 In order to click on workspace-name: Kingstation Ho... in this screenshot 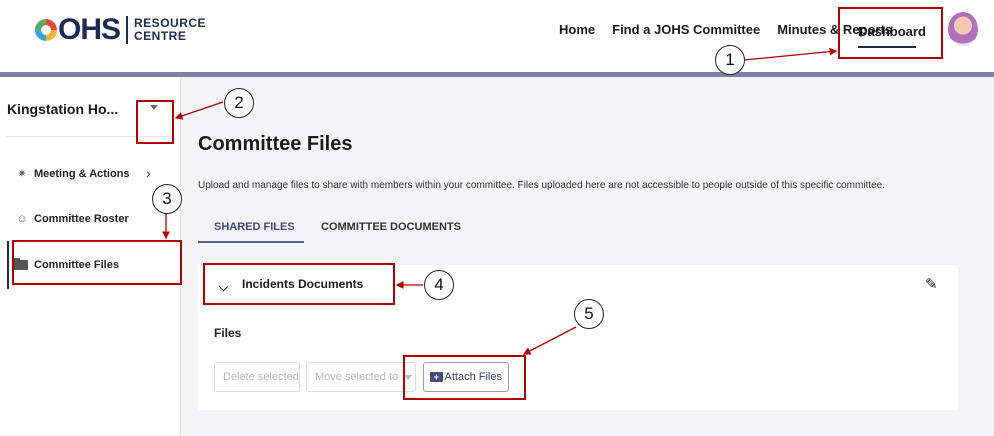, I will do `click(62, 109)`.